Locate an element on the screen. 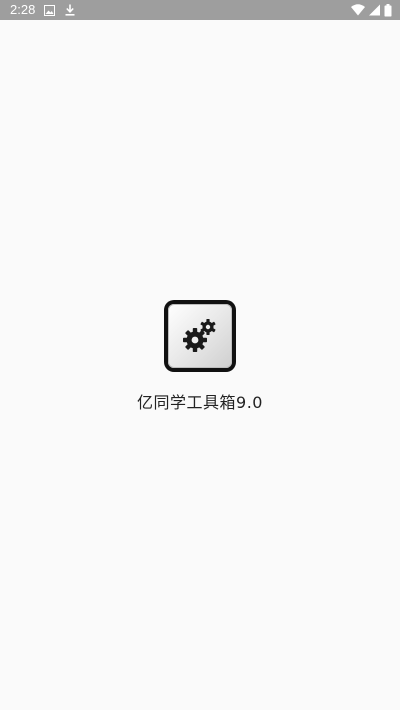 This screenshot has width=400, height=710. app-icon is located at coordinates (200, 336).